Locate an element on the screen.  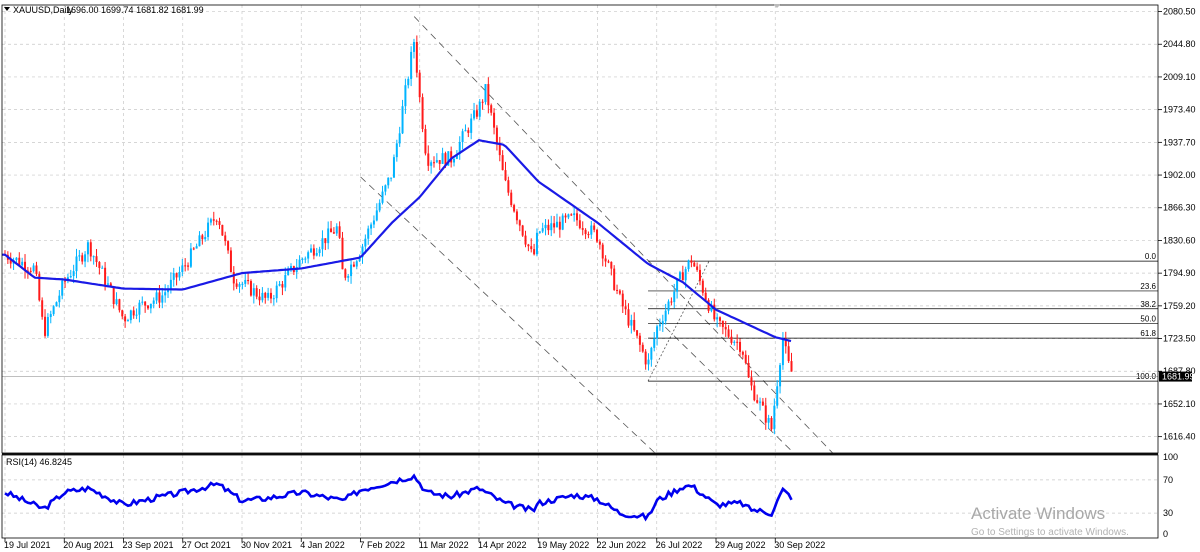
time-tick-label: 30 Sep 2022 is located at coordinates (799, 545).